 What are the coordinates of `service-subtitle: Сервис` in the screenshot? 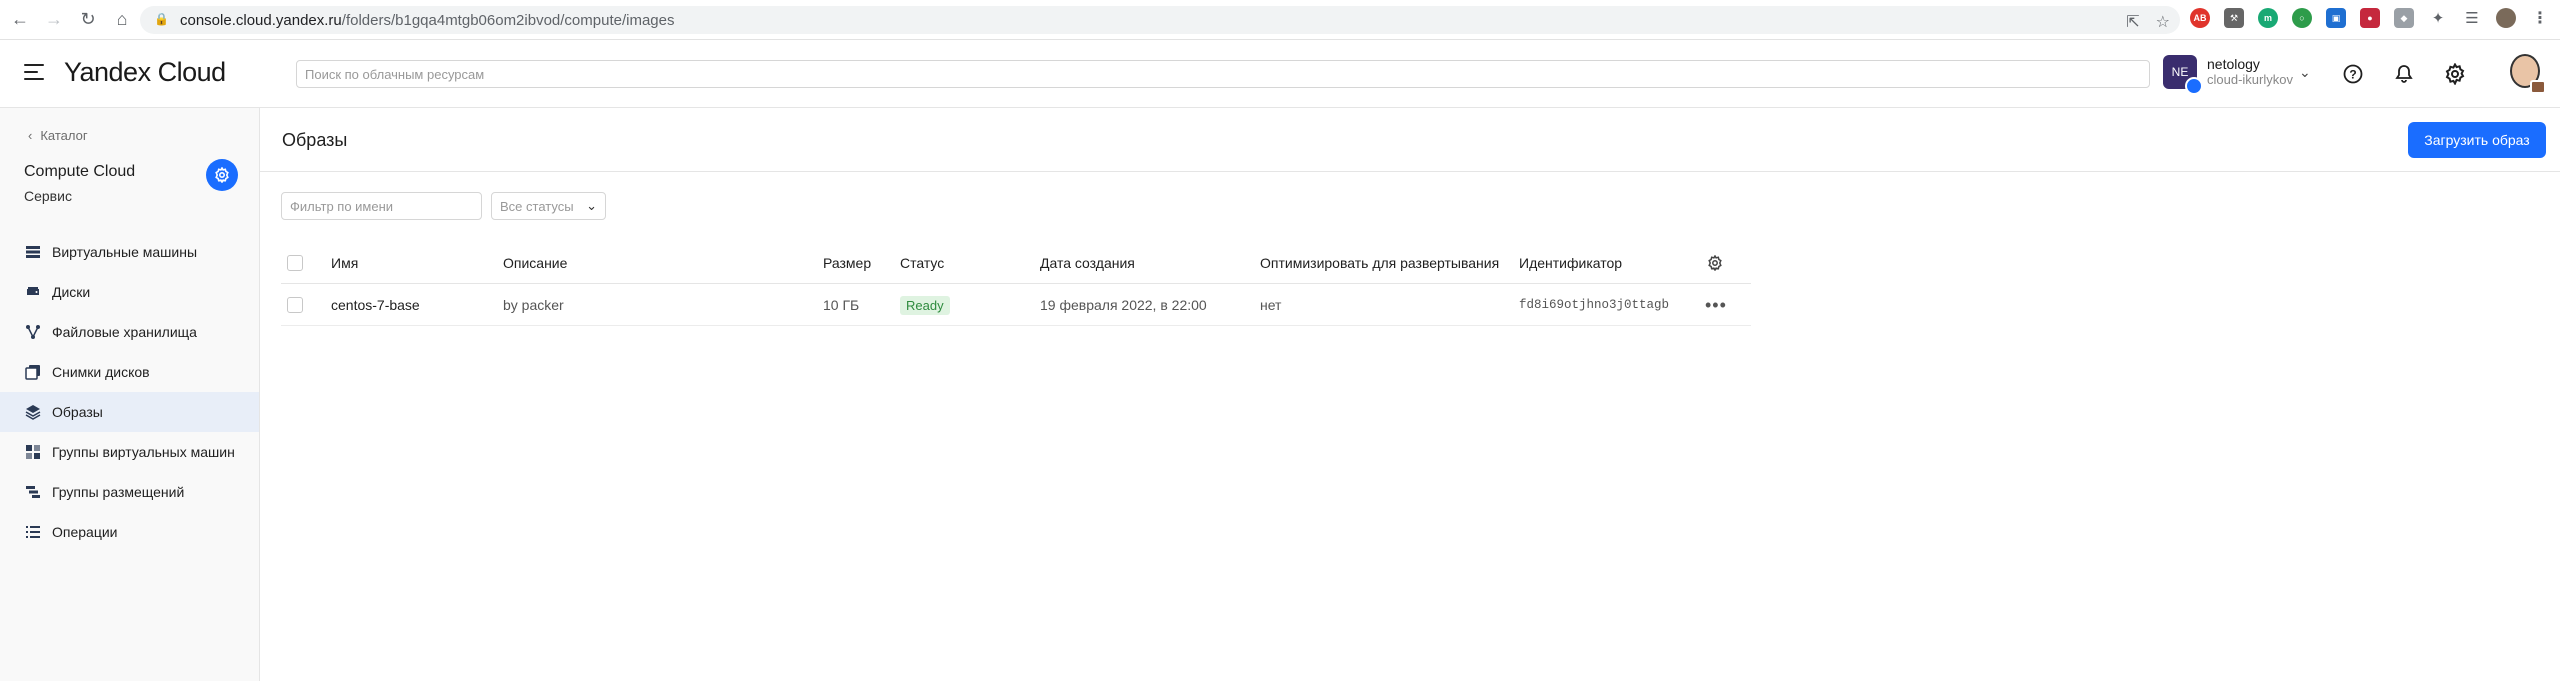 It's located at (48, 196).